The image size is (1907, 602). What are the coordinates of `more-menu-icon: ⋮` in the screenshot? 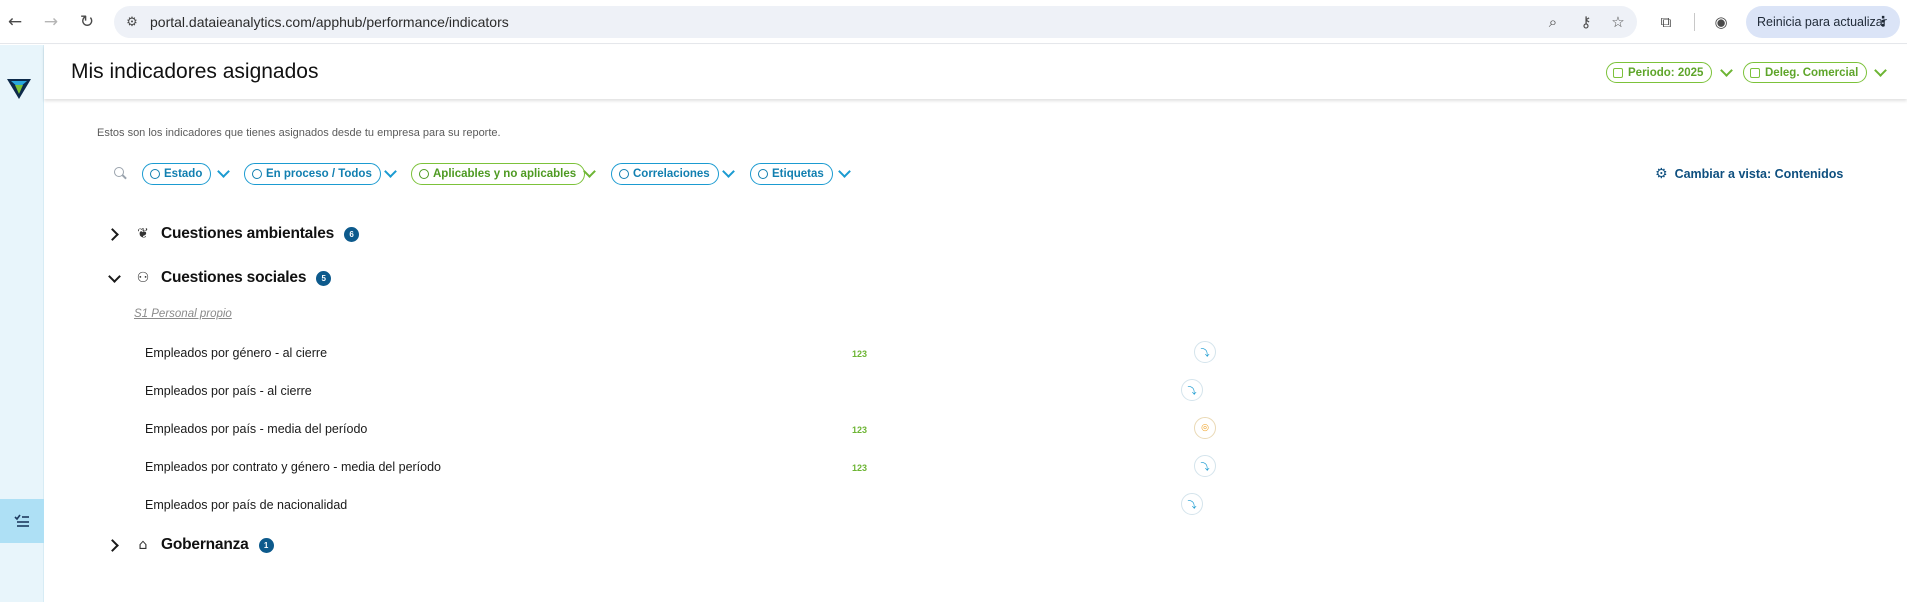 It's located at (1883, 21).